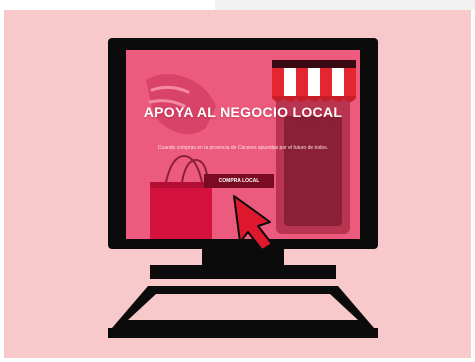 Image resolution: width=475 pixels, height=362 pixels. I want to click on monitor-neck, so click(243, 257).